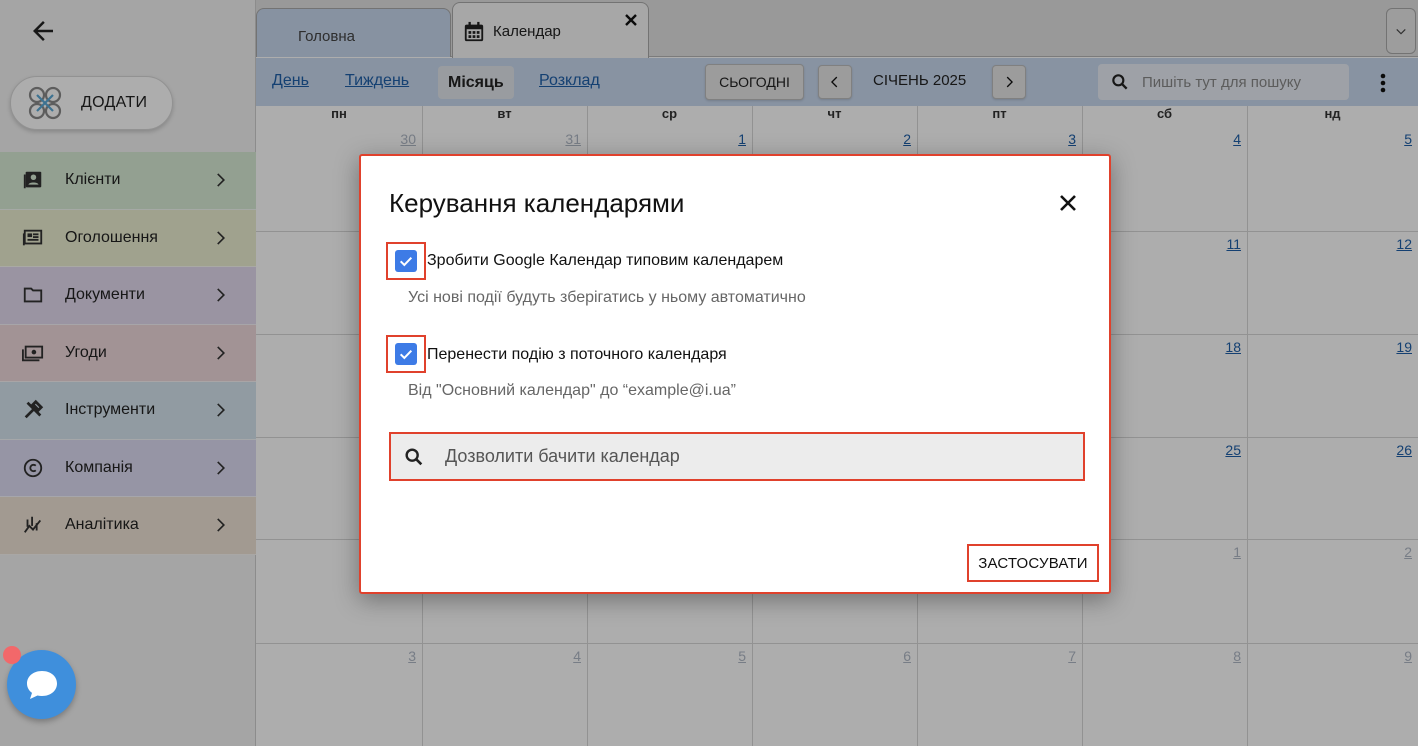 This screenshot has height=746, width=1418. I want to click on calendar-permission-field, so click(737, 456).